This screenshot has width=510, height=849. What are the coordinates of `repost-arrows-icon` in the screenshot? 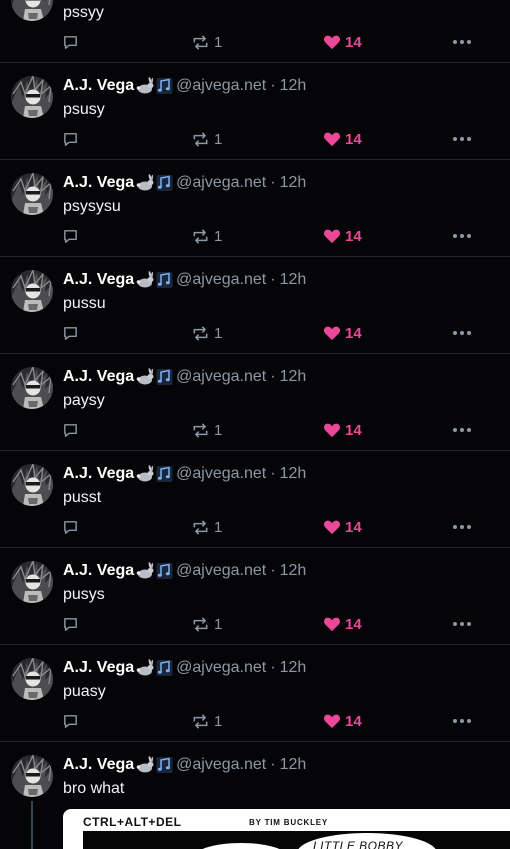 It's located at (200, 139).